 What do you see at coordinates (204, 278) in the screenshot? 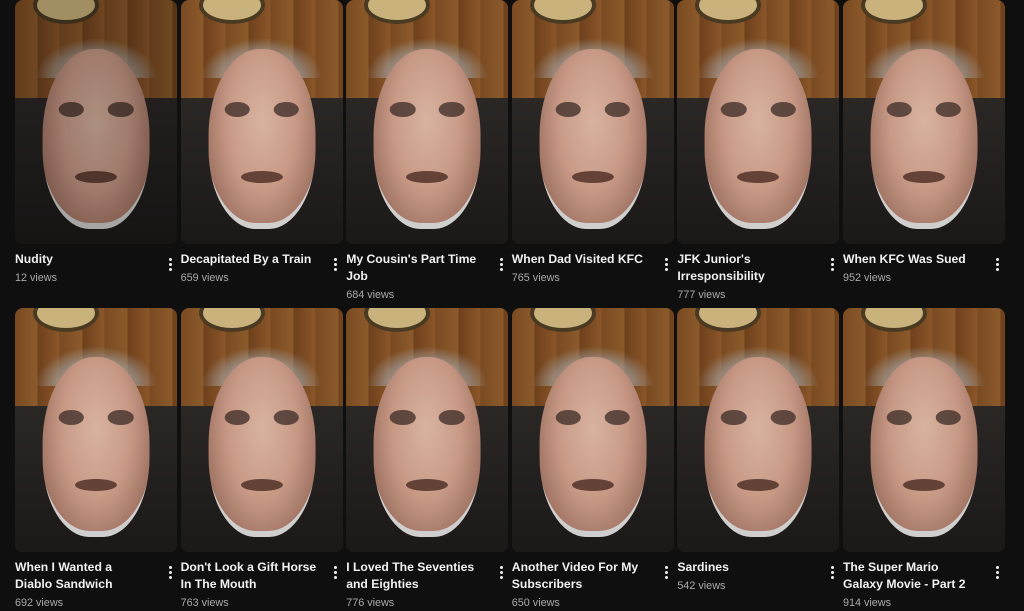
I see `view-count: 659 views` at bounding box center [204, 278].